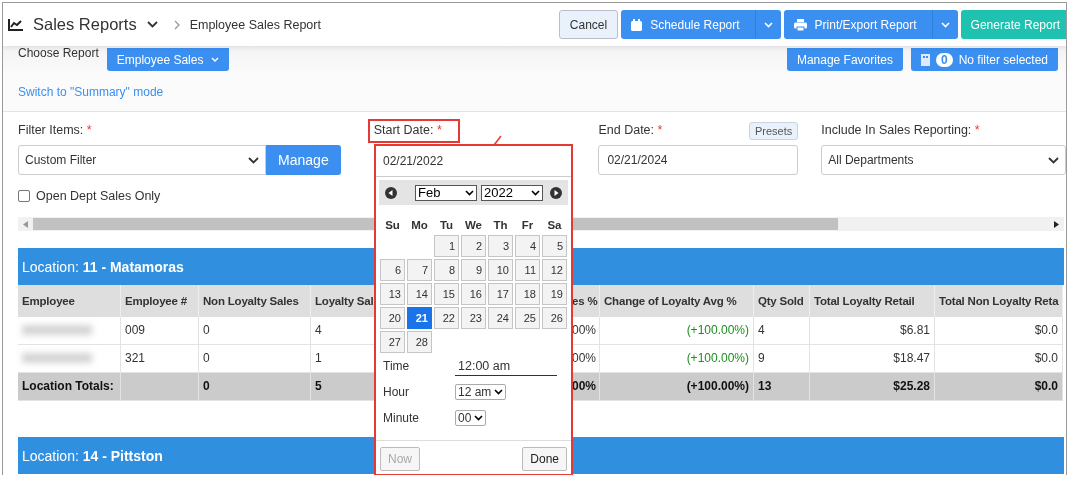 The width and height of the screenshot is (1072, 477). Describe the element at coordinates (872, 387) in the screenshot. I see `table-cell: $25.28` at that location.